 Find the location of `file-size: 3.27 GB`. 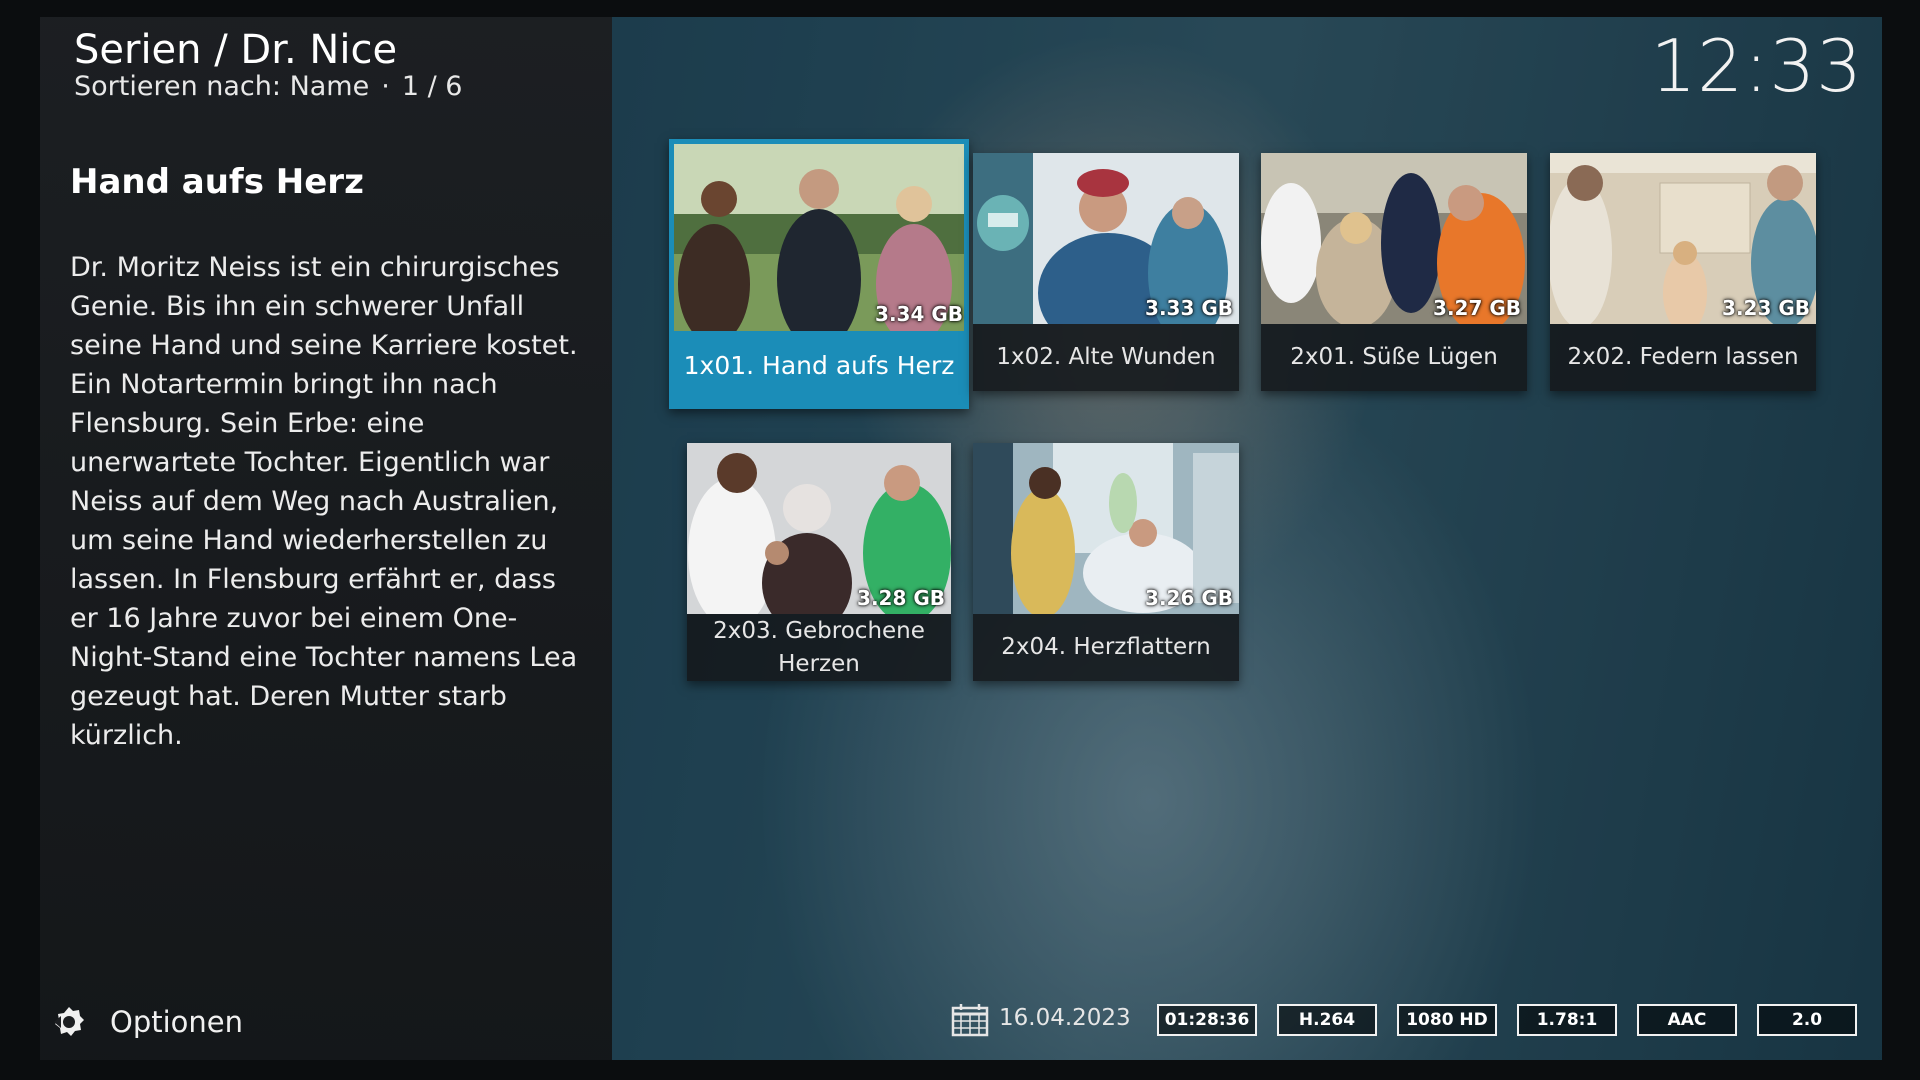

file-size: 3.27 GB is located at coordinates (1477, 308).